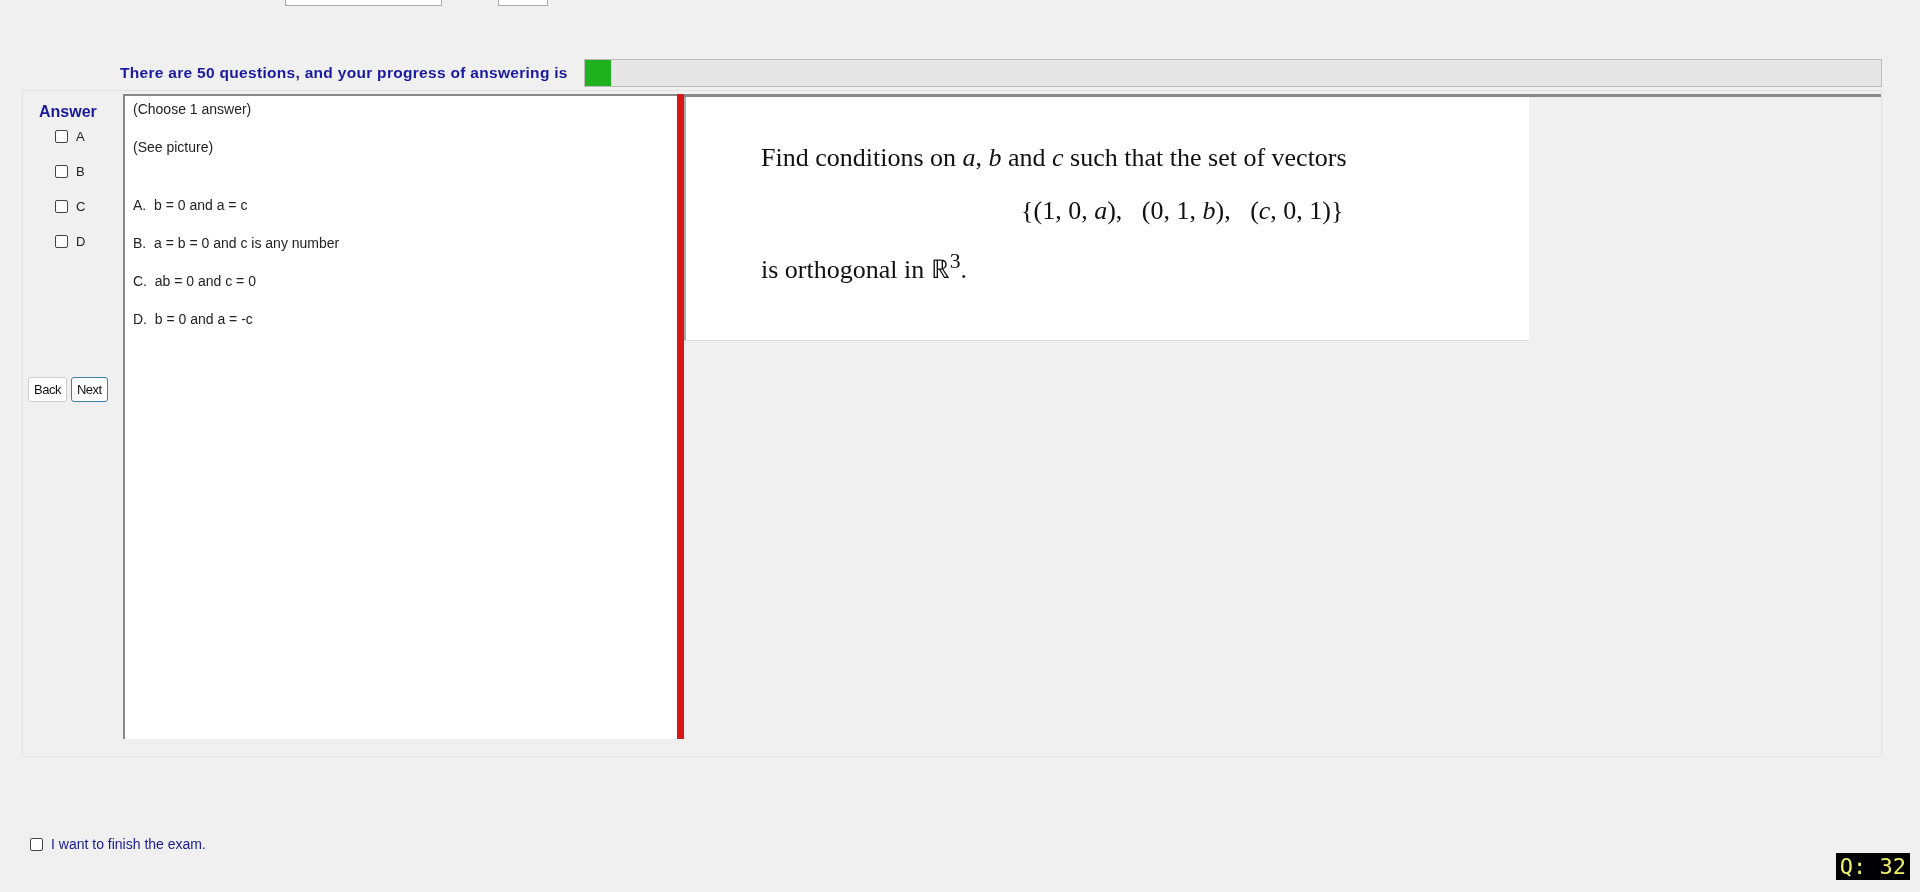  Describe the element at coordinates (1872, 866) in the screenshot. I see `question-number-badge: Q: 32` at that location.